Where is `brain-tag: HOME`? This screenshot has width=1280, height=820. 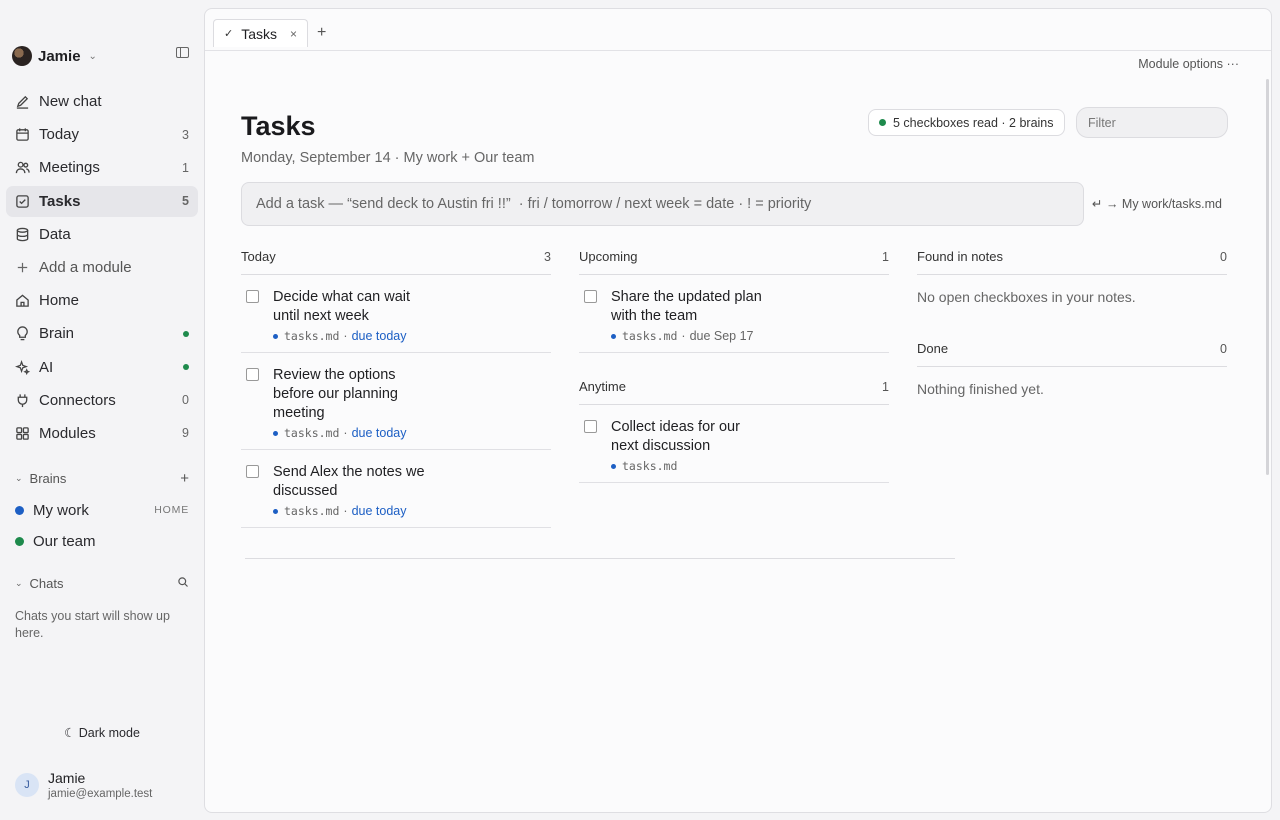
brain-tag: HOME is located at coordinates (171, 510).